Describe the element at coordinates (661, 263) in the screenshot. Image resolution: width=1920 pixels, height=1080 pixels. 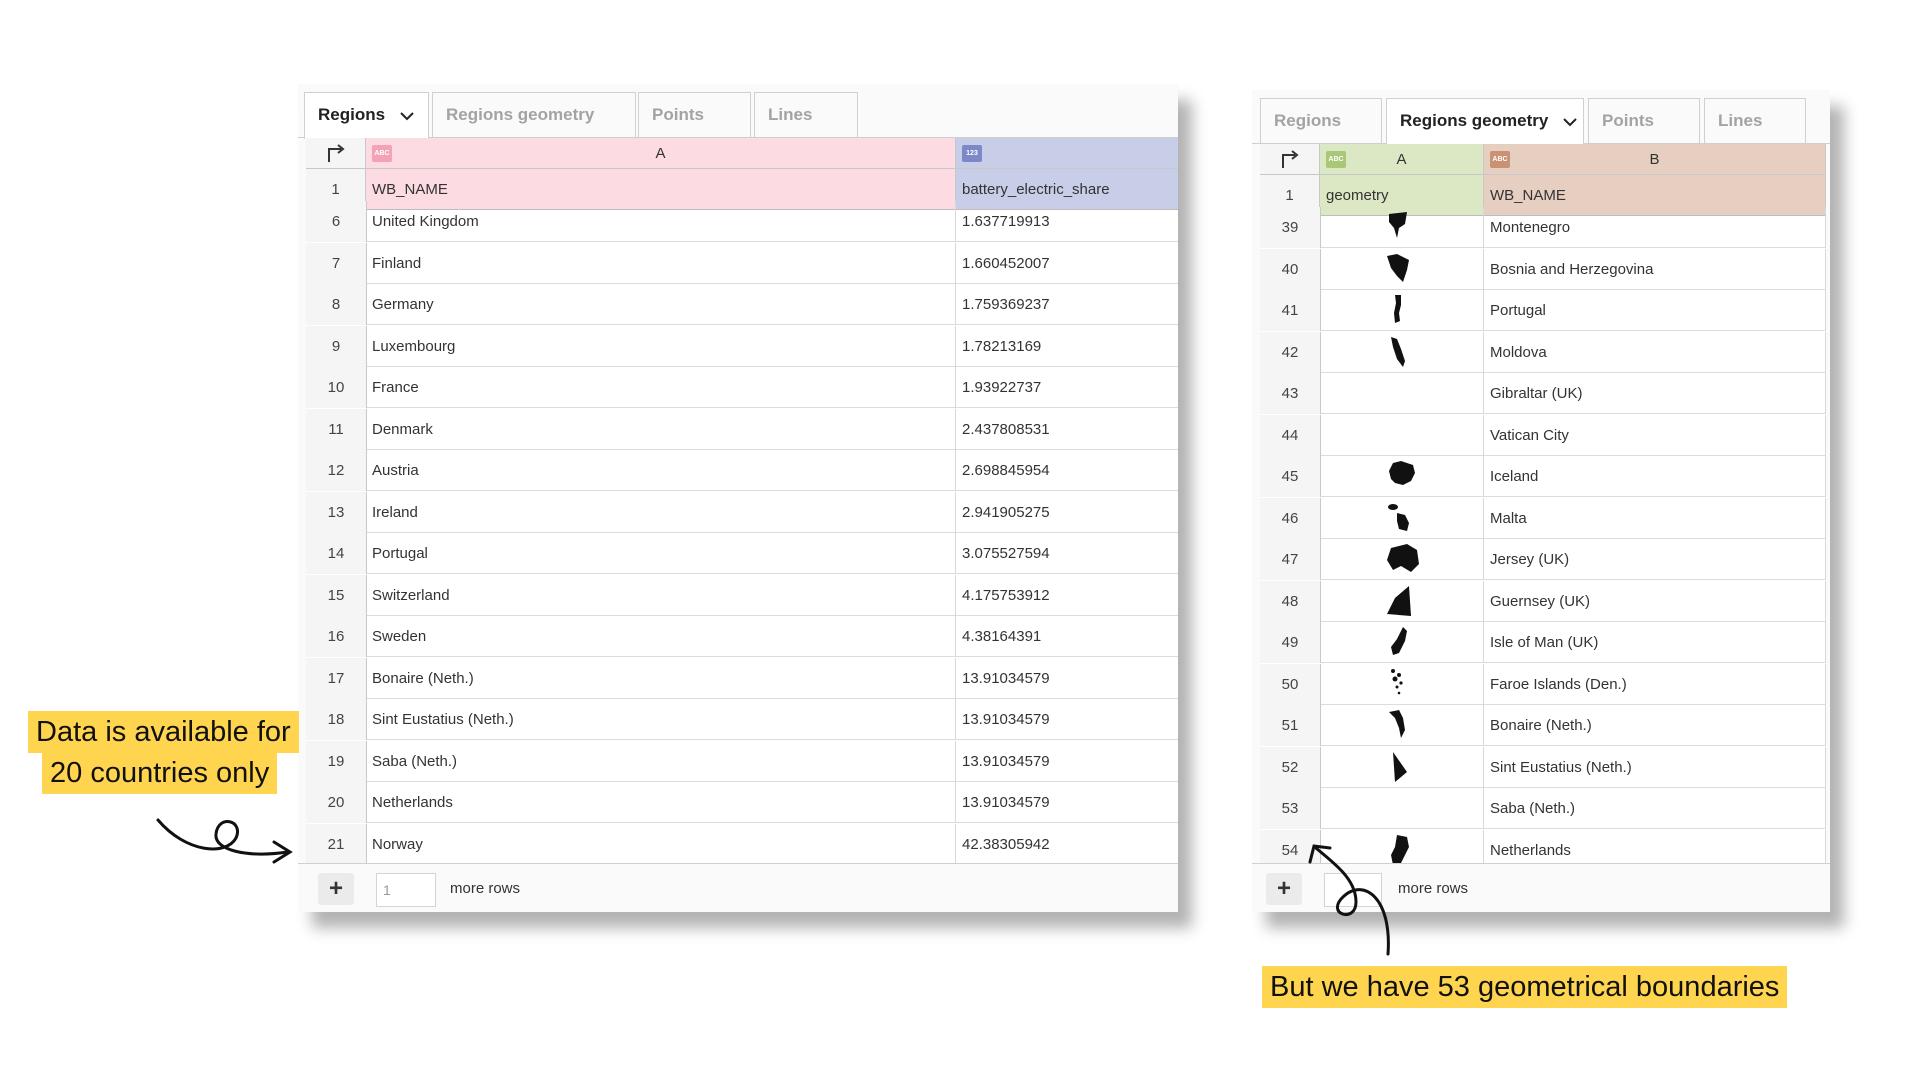
I see `cell-wb-name: Finland` at that location.